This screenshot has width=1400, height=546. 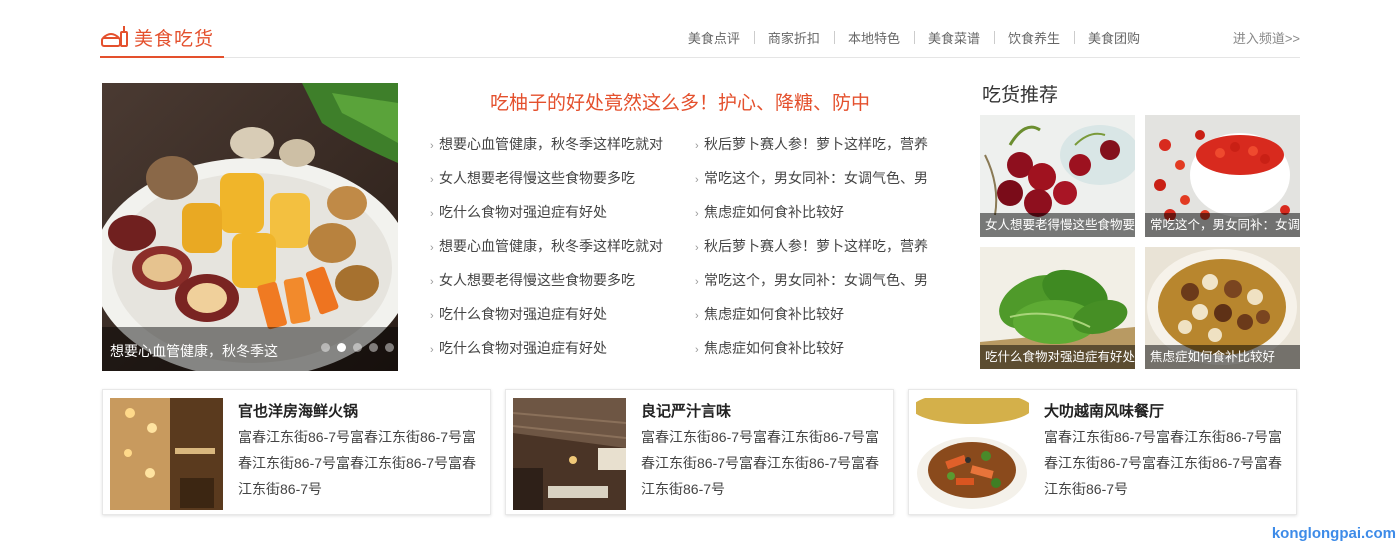 What do you see at coordinates (873, 37) in the screenshot?
I see `nav-item-local: 本地特色` at bounding box center [873, 37].